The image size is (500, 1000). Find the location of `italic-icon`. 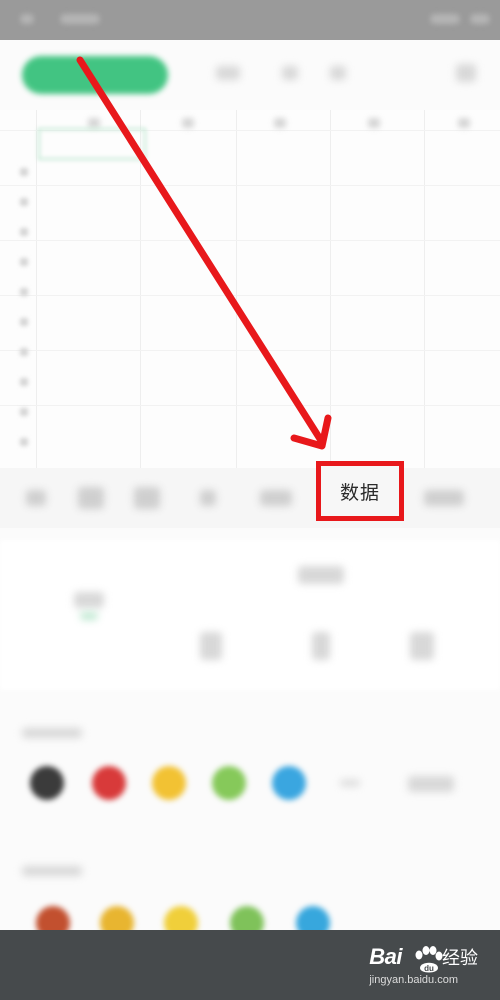

italic-icon is located at coordinates (321, 646).